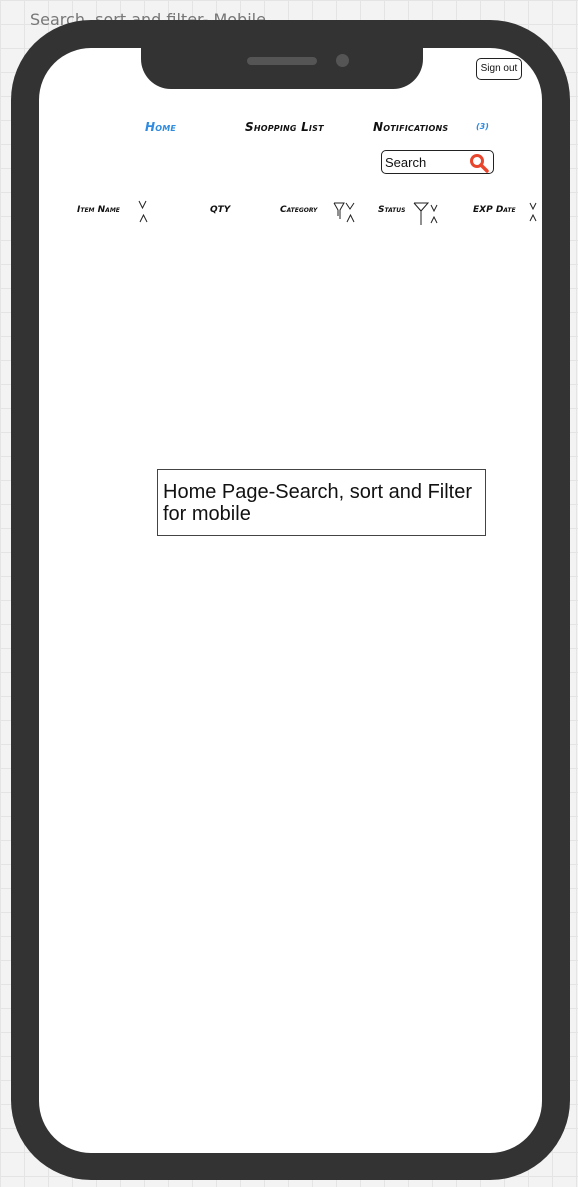 This screenshot has width=578, height=1187. Describe the element at coordinates (220, 210) in the screenshot. I see `column-header-qty: QTY` at that location.